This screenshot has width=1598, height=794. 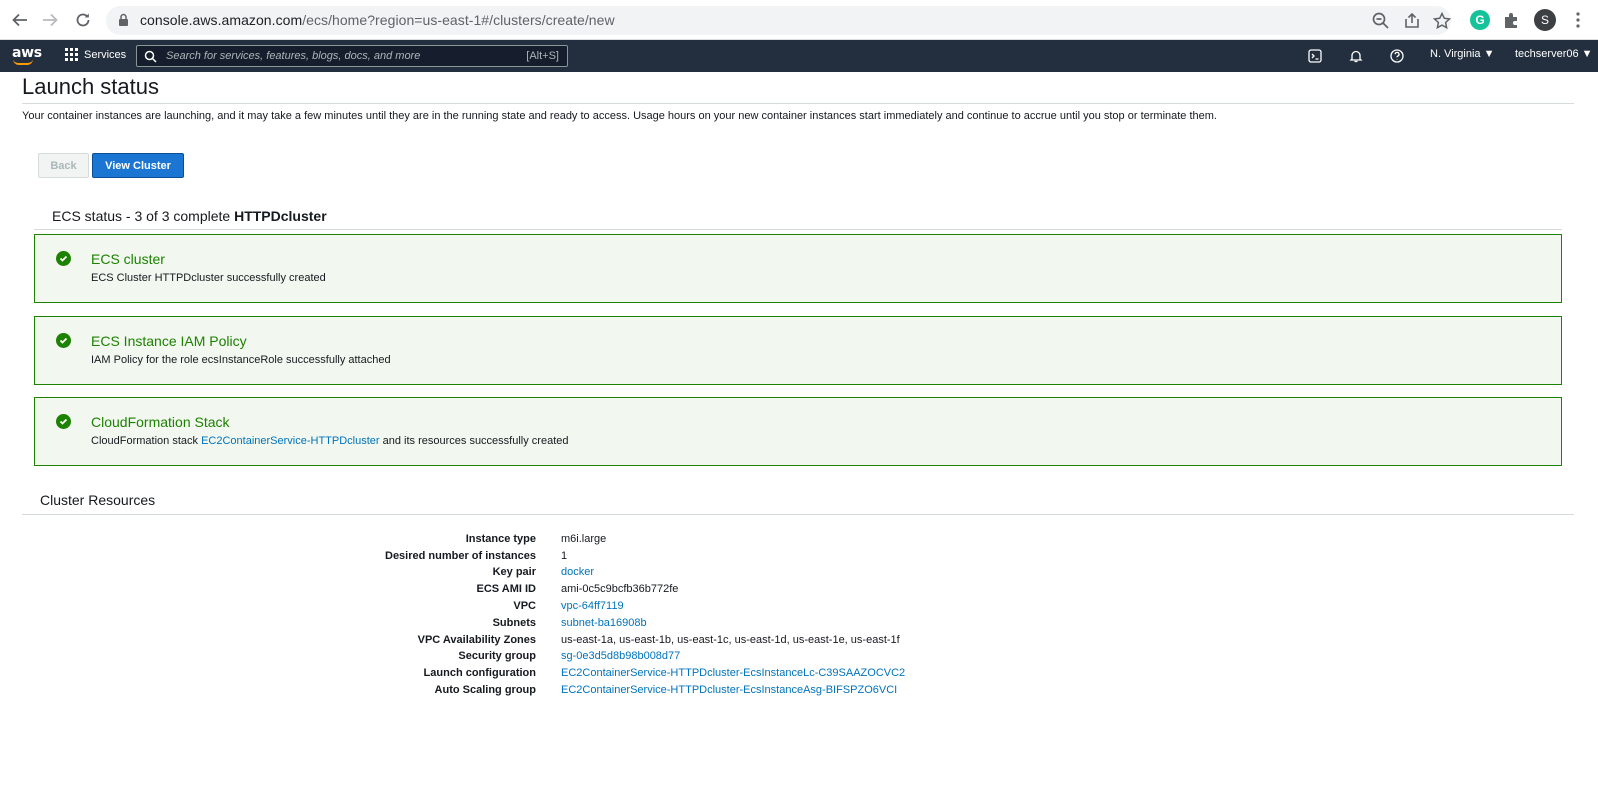 What do you see at coordinates (98, 500) in the screenshot?
I see `cluster-resources-heading: Cluster Resources` at bounding box center [98, 500].